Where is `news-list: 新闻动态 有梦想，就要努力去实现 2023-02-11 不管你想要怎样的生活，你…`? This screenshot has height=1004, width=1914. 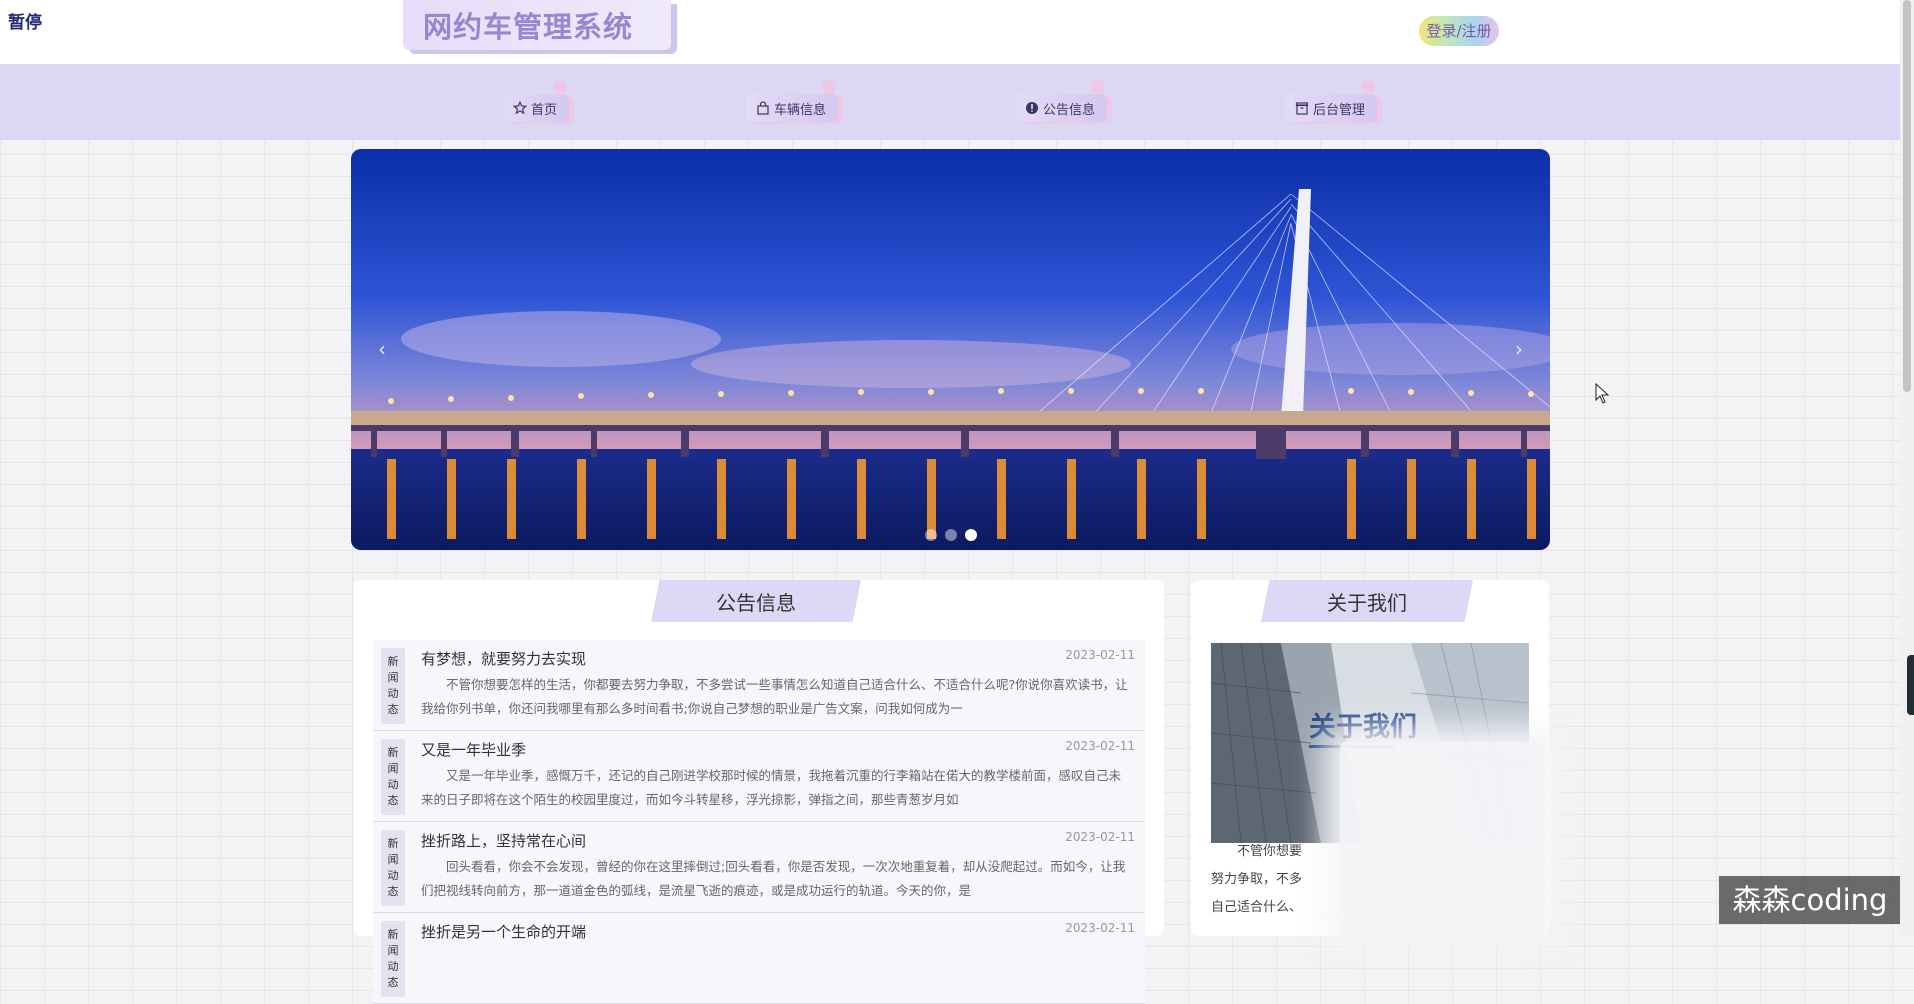 news-list: 新闻动态 有梦想，就要努力去实现 2023-02-11 不管你想要怎样的生活，你… is located at coordinates (759, 822).